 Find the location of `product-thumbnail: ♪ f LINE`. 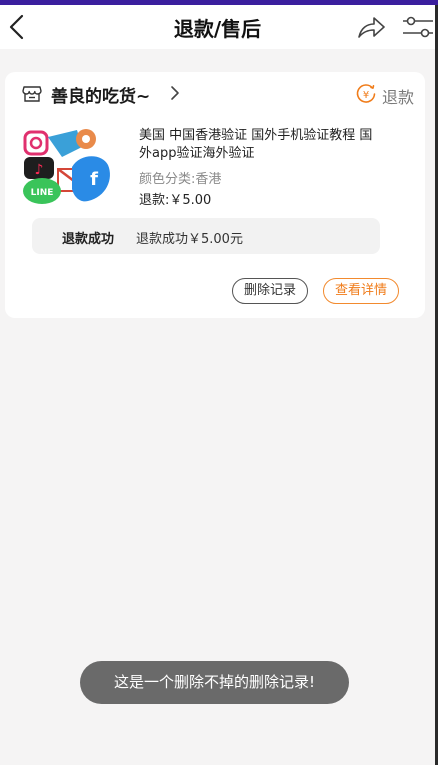

product-thumbnail: ♪ f LINE is located at coordinates (68, 166).